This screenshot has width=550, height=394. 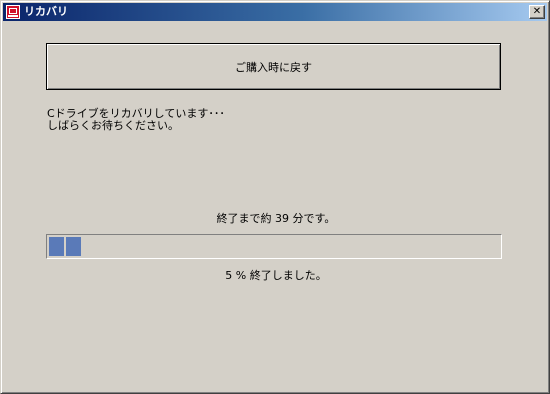 I want to click on status-line-2: しばらくお待ちください。, so click(x=113, y=125).